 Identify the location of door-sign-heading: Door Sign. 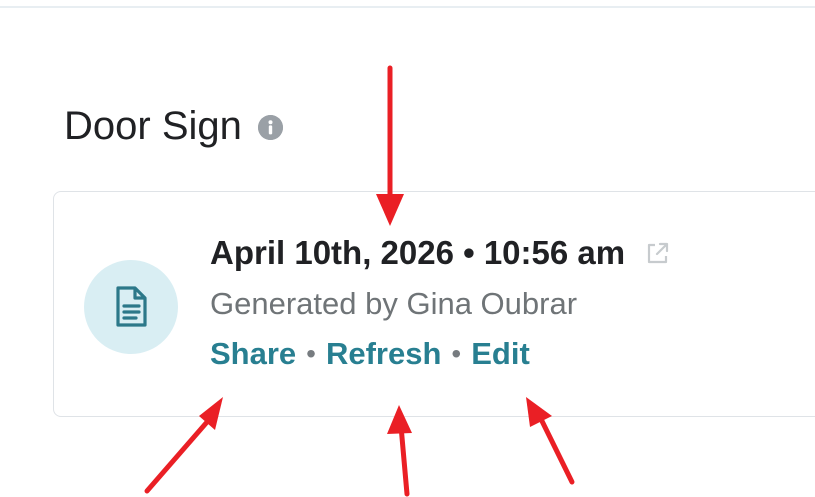
(173, 126).